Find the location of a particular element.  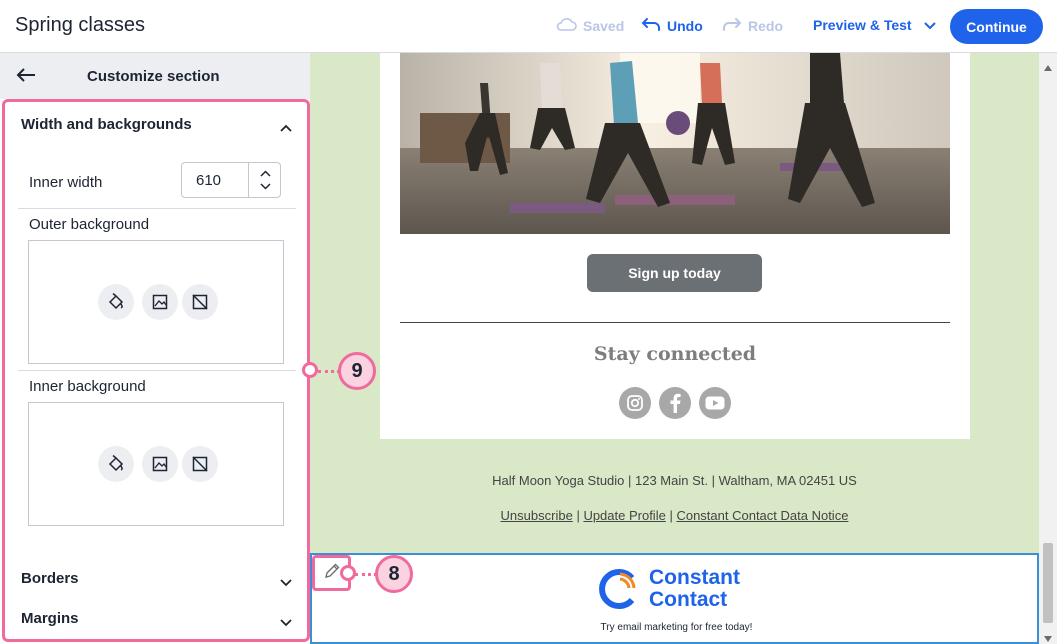

chevron-up-icon is located at coordinates (286, 128).